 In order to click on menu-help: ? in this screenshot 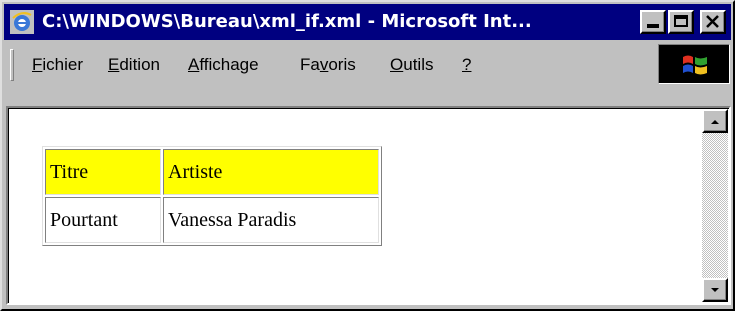, I will do `click(466, 65)`.